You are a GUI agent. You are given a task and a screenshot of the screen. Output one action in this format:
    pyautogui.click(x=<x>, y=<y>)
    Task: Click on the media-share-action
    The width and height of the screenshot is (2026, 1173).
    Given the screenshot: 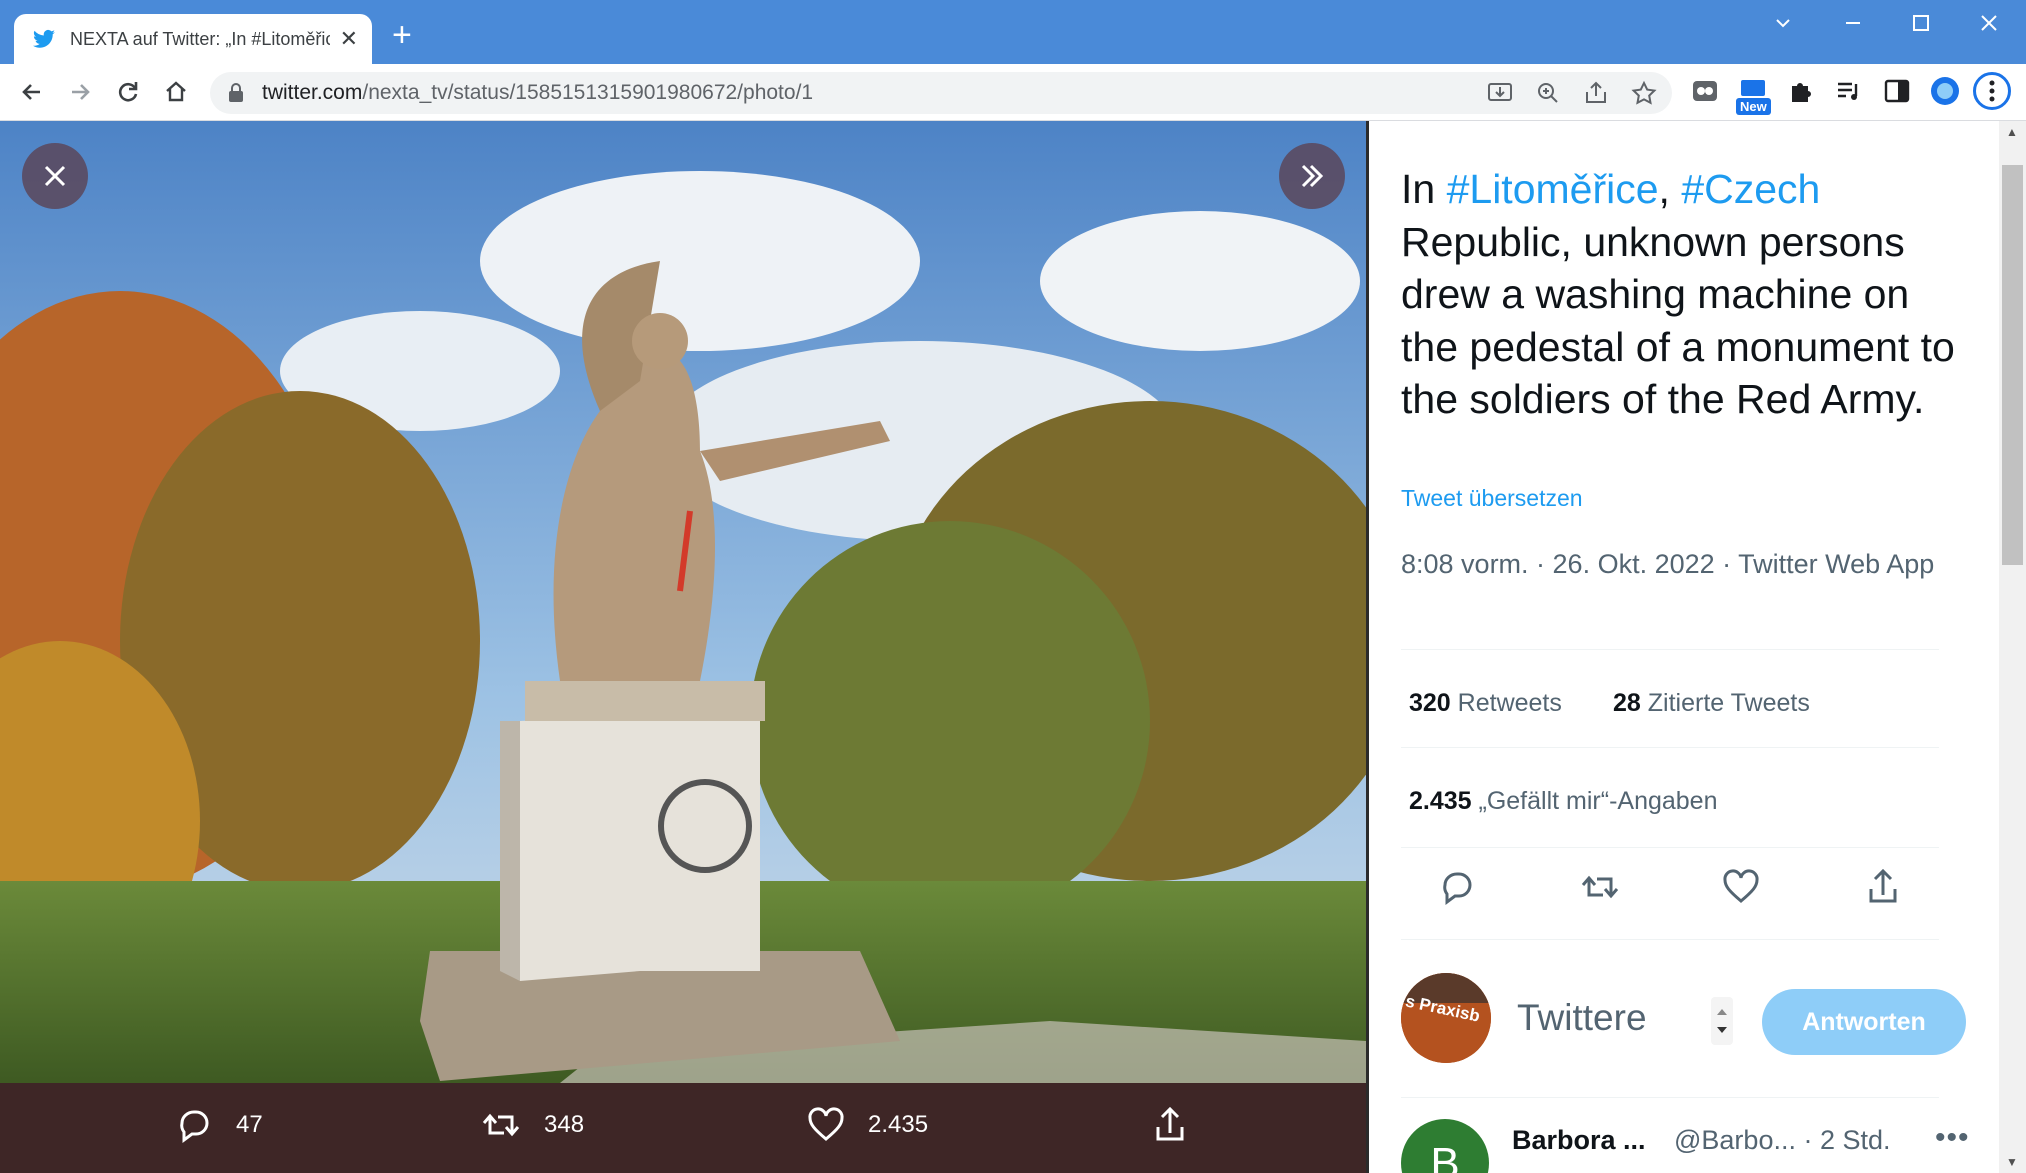 What is the action you would take?
    pyautogui.click(x=1181, y=1125)
    